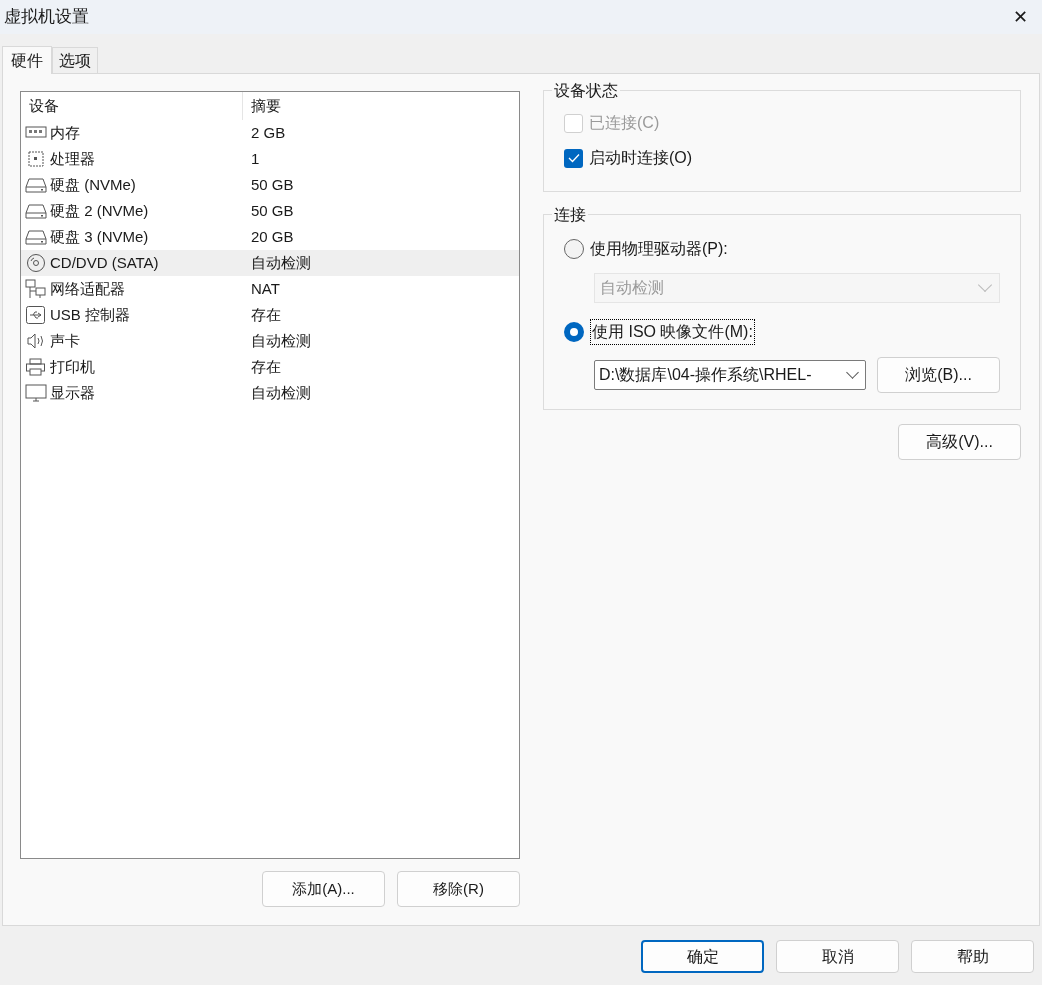 The width and height of the screenshot is (1042, 985). Describe the element at coordinates (36, 289) in the screenshot. I see `network-icon` at that location.